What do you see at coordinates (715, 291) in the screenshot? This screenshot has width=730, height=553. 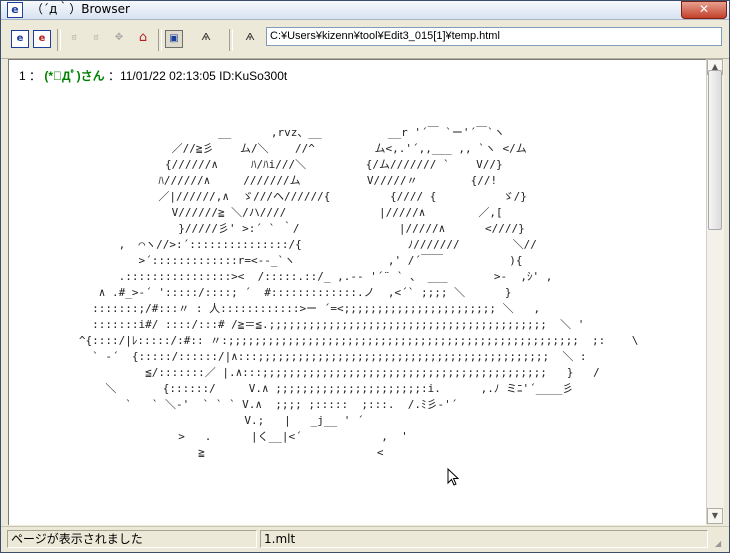 I see `vertical-scrollbar: ▲ ▼` at bounding box center [715, 291].